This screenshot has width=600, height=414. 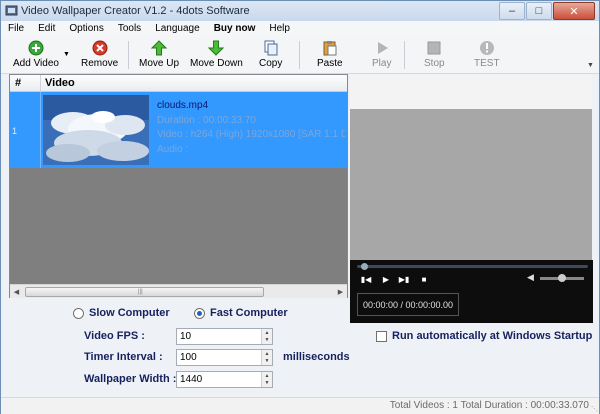 What do you see at coordinates (60, 83) in the screenshot?
I see `column-header-video: Video` at bounding box center [60, 83].